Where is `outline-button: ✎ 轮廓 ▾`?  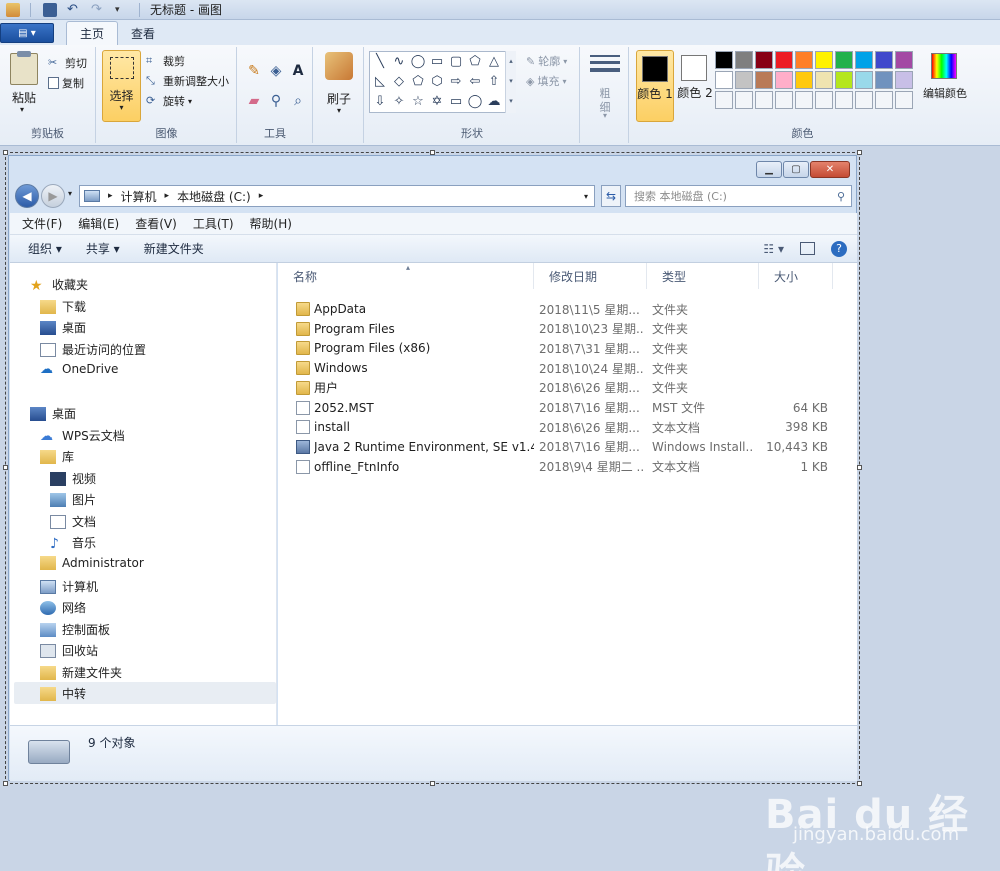
outline-button: ✎ 轮廓 ▾ is located at coordinates (546, 61).